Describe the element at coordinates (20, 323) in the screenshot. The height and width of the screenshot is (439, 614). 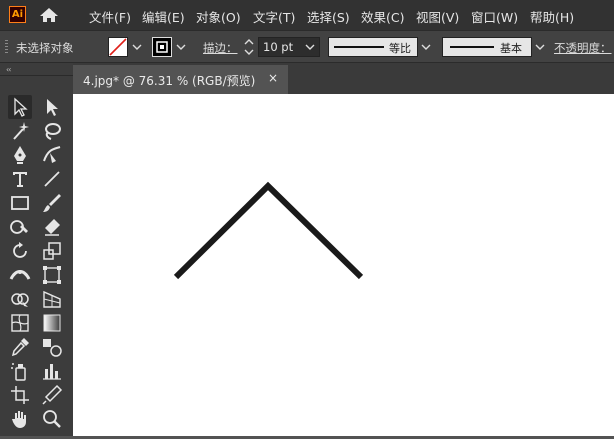
I see `mesh-tool-icon` at that location.